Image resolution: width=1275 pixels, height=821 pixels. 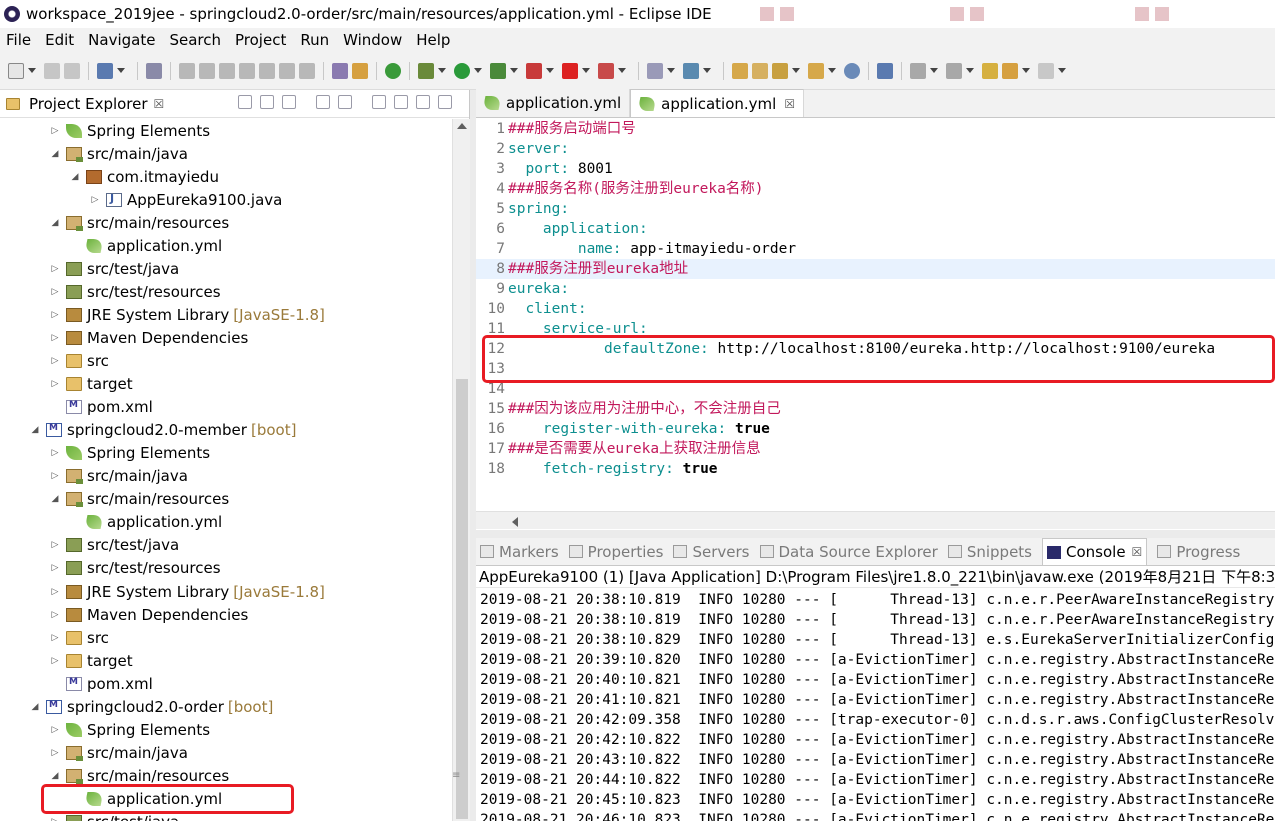 What do you see at coordinates (954, 70) in the screenshot?
I see `previous-annotation-icon` at bounding box center [954, 70].